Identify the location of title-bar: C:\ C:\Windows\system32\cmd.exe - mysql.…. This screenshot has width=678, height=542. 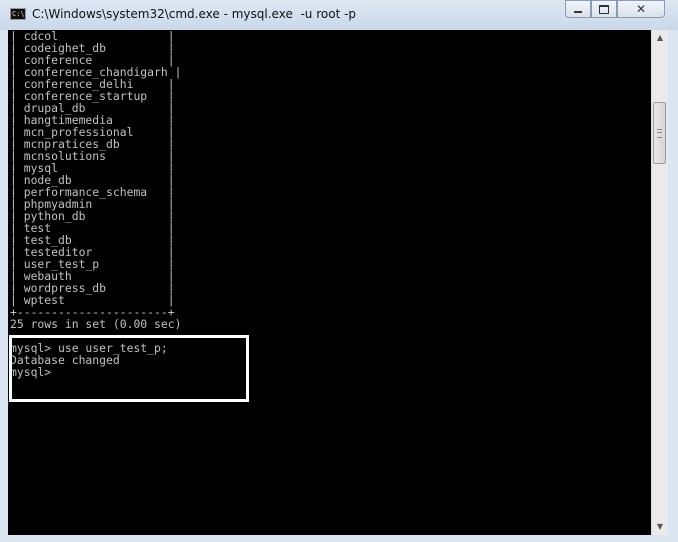
(339, 15).